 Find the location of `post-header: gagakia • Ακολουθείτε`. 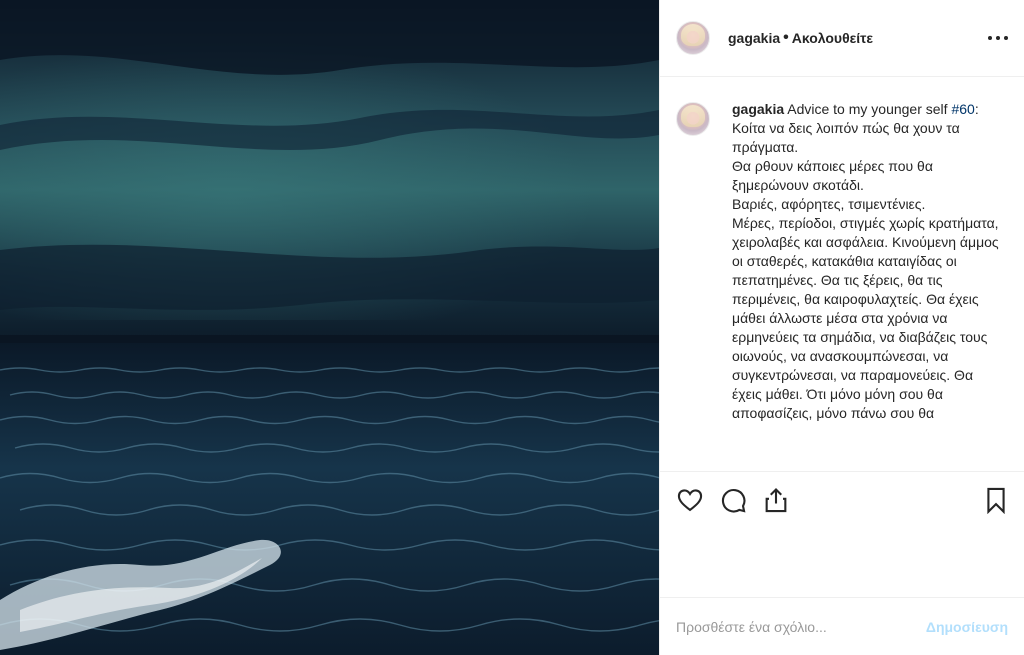

post-header: gagakia • Ακολουθείτε is located at coordinates (842, 38).